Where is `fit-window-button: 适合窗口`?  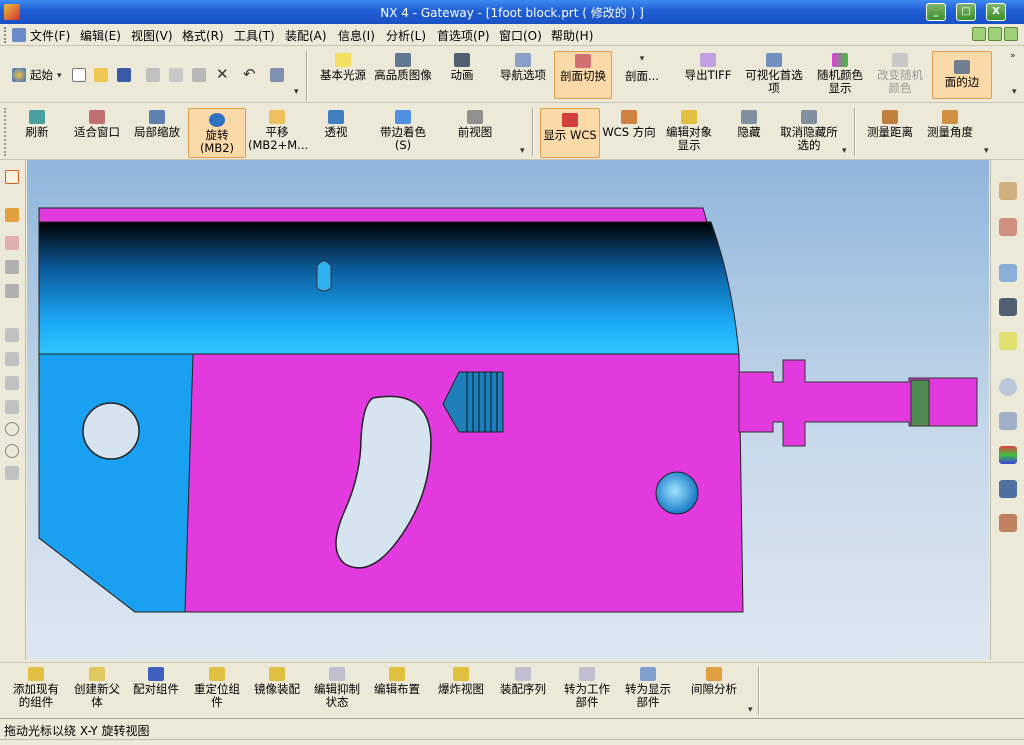
fit-window-button: 适合窗口 is located at coordinates (97, 124).